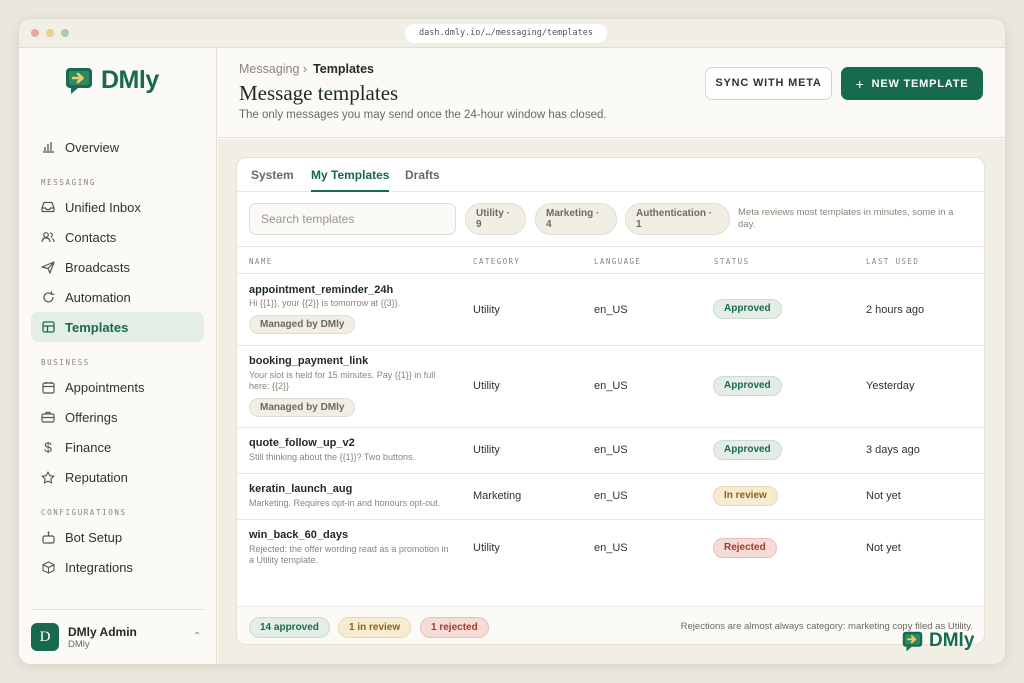 Image resolution: width=1024 pixels, height=683 pixels. What do you see at coordinates (91, 417) in the screenshot?
I see `nav-offerings-label: Offerings` at bounding box center [91, 417].